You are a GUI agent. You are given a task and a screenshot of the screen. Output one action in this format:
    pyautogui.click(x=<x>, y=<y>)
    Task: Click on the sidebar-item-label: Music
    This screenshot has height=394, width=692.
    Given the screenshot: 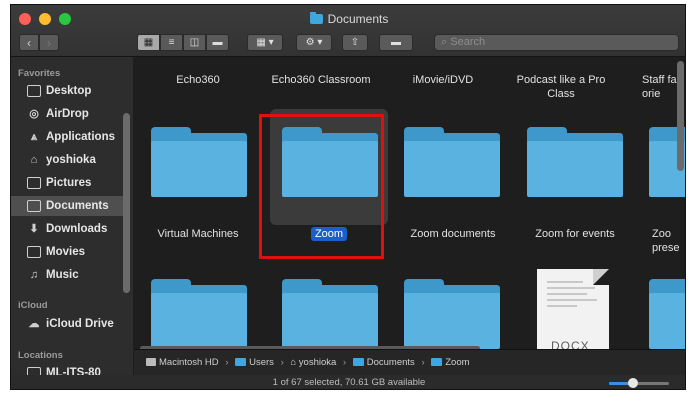 What is the action you would take?
    pyautogui.click(x=62, y=275)
    